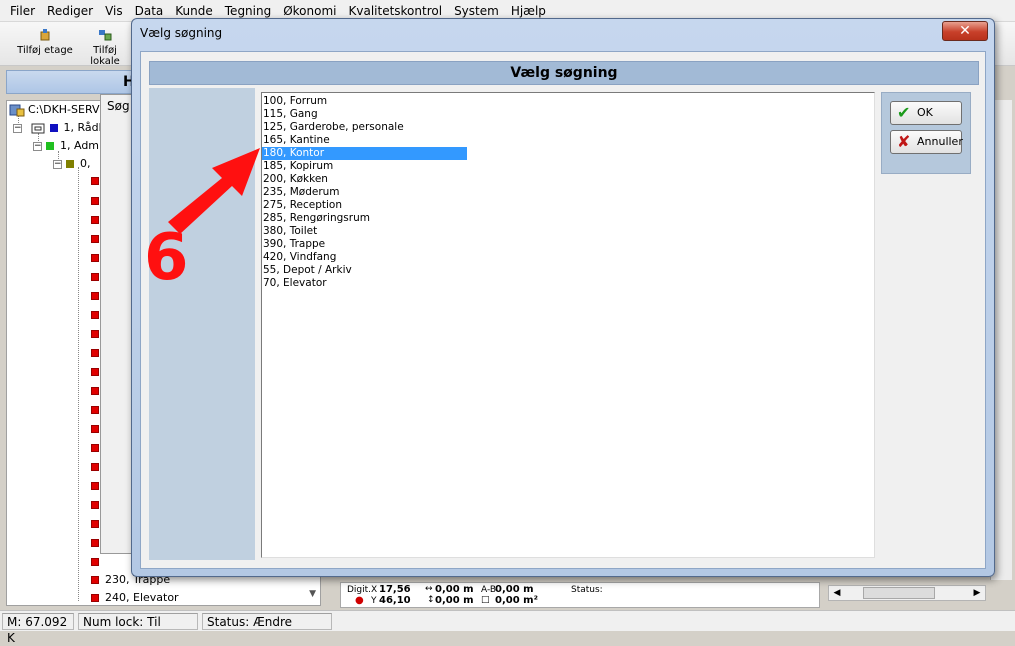 The height and width of the screenshot is (646, 1015). I want to click on menu-data: Data, so click(149, 11).